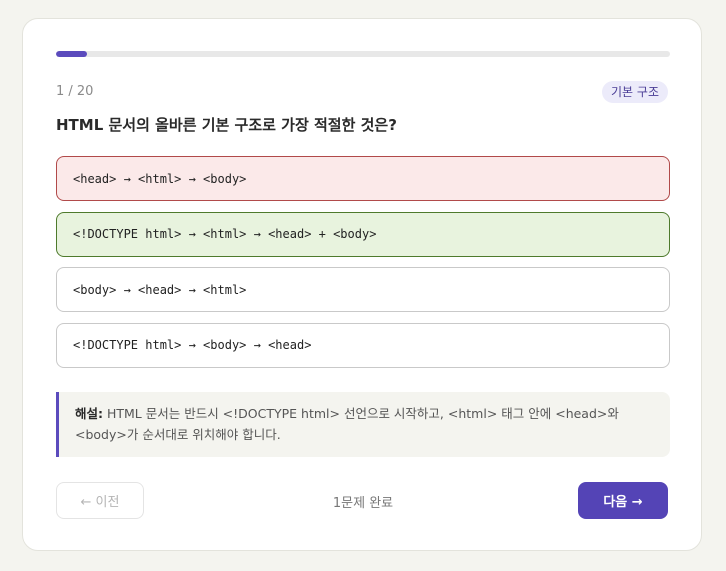  Describe the element at coordinates (226, 125) in the screenshot. I see `question-text: HTML 문서의 올바른 기본 구조로 가장 적절한 것은?` at that location.